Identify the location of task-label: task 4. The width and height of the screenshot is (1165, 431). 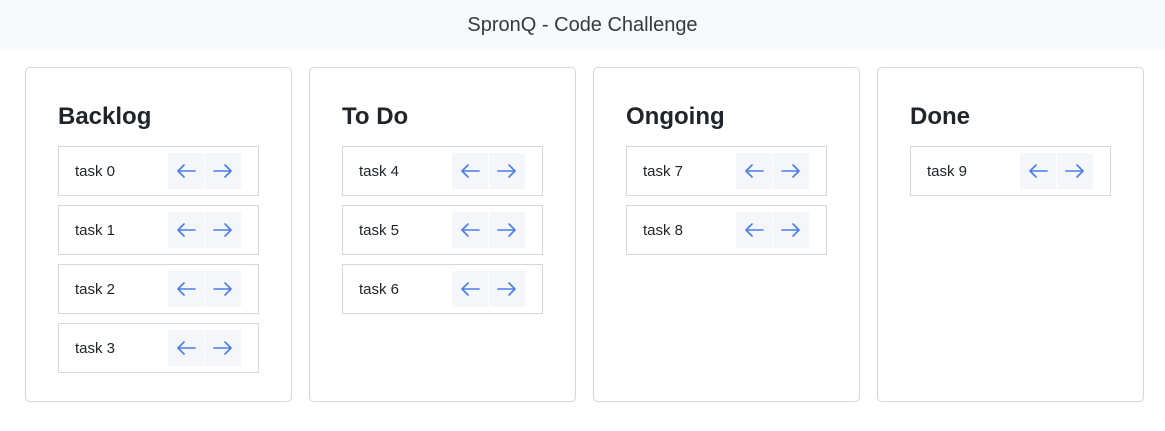
(379, 171).